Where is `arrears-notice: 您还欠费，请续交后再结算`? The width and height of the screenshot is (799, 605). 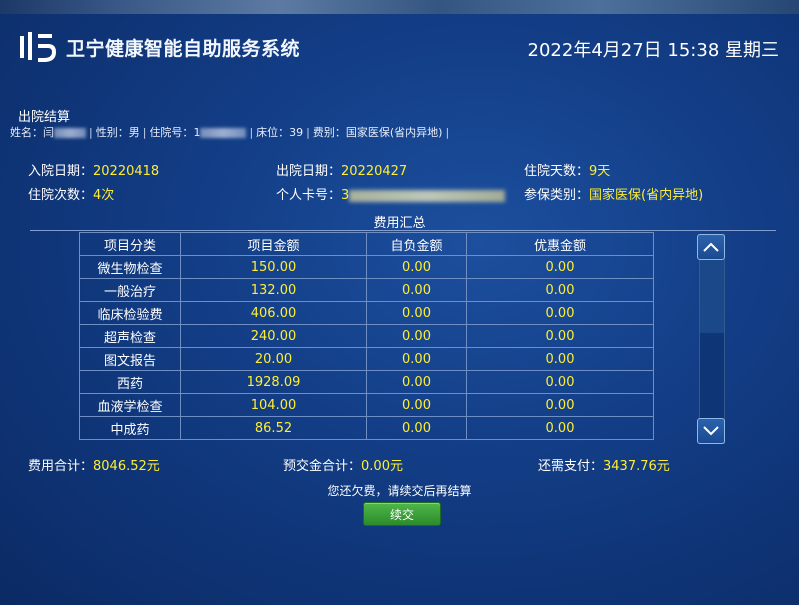
arrears-notice: 您还欠费，请续交后再结算 is located at coordinates (399, 491).